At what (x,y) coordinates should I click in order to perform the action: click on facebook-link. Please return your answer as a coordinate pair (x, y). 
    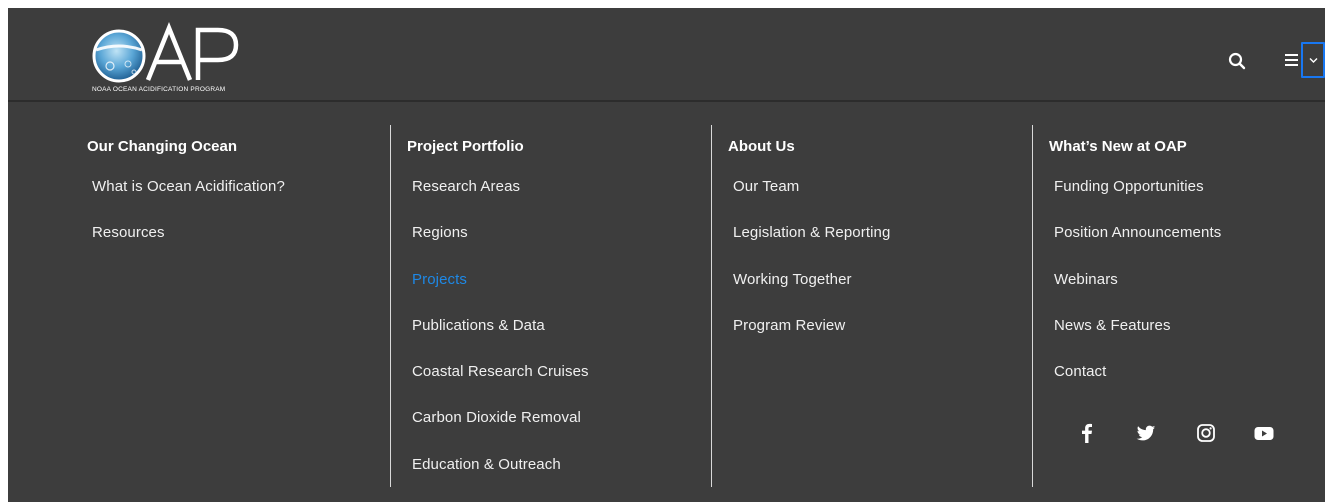
    Looking at the image, I should click on (1087, 433).